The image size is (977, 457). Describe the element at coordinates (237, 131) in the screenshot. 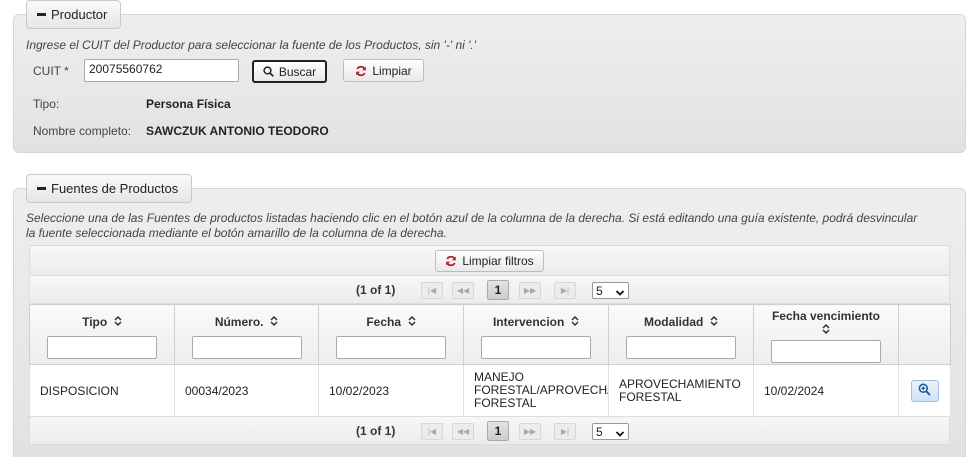

I see `nombre-value: SAWCZUK ANTONIO TEODORO` at that location.